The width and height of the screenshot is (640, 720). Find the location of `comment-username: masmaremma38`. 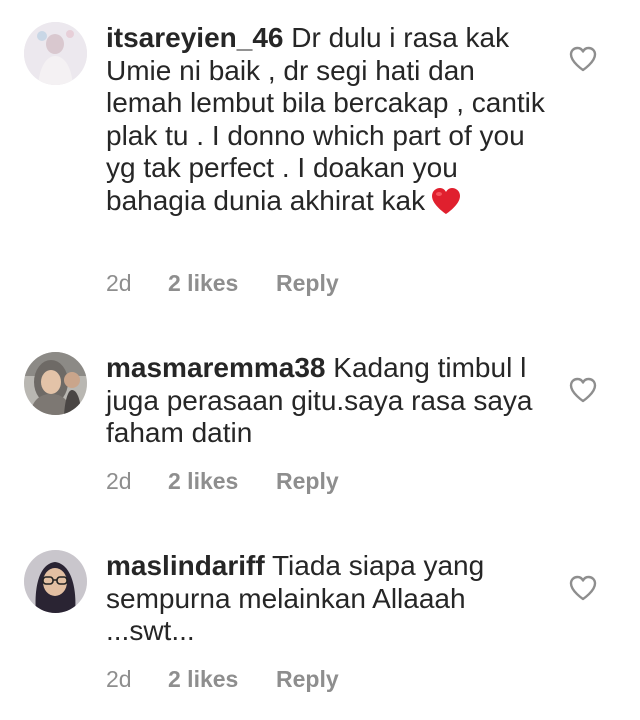

comment-username: masmaremma38 is located at coordinates (216, 367).